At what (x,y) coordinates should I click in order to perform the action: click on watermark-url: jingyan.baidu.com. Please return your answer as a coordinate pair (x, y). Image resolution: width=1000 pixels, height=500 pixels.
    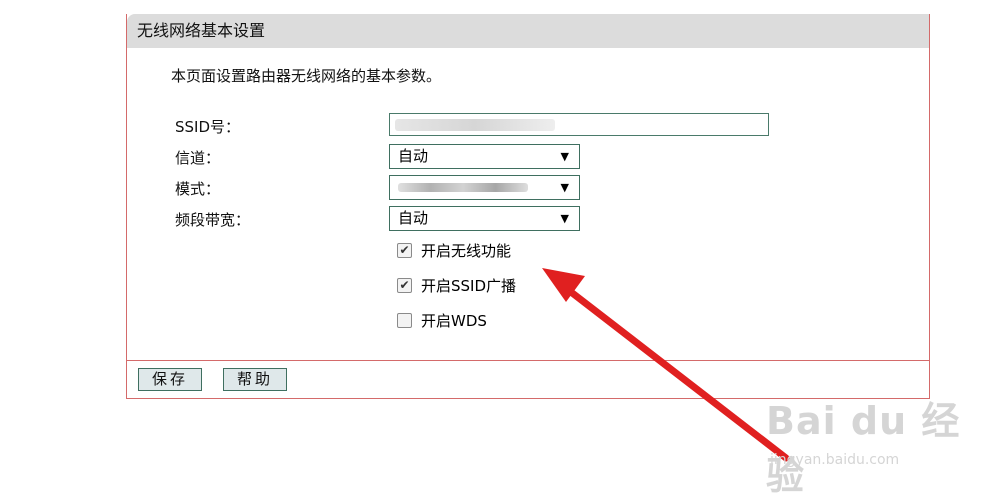
    Looking at the image, I should click on (835, 460).